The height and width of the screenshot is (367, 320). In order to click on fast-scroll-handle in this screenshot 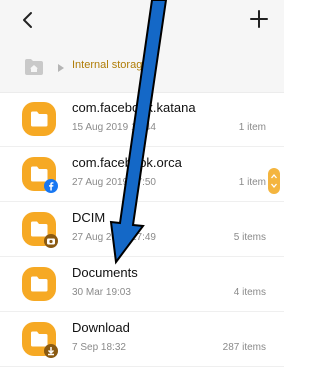, I will do `click(274, 181)`.